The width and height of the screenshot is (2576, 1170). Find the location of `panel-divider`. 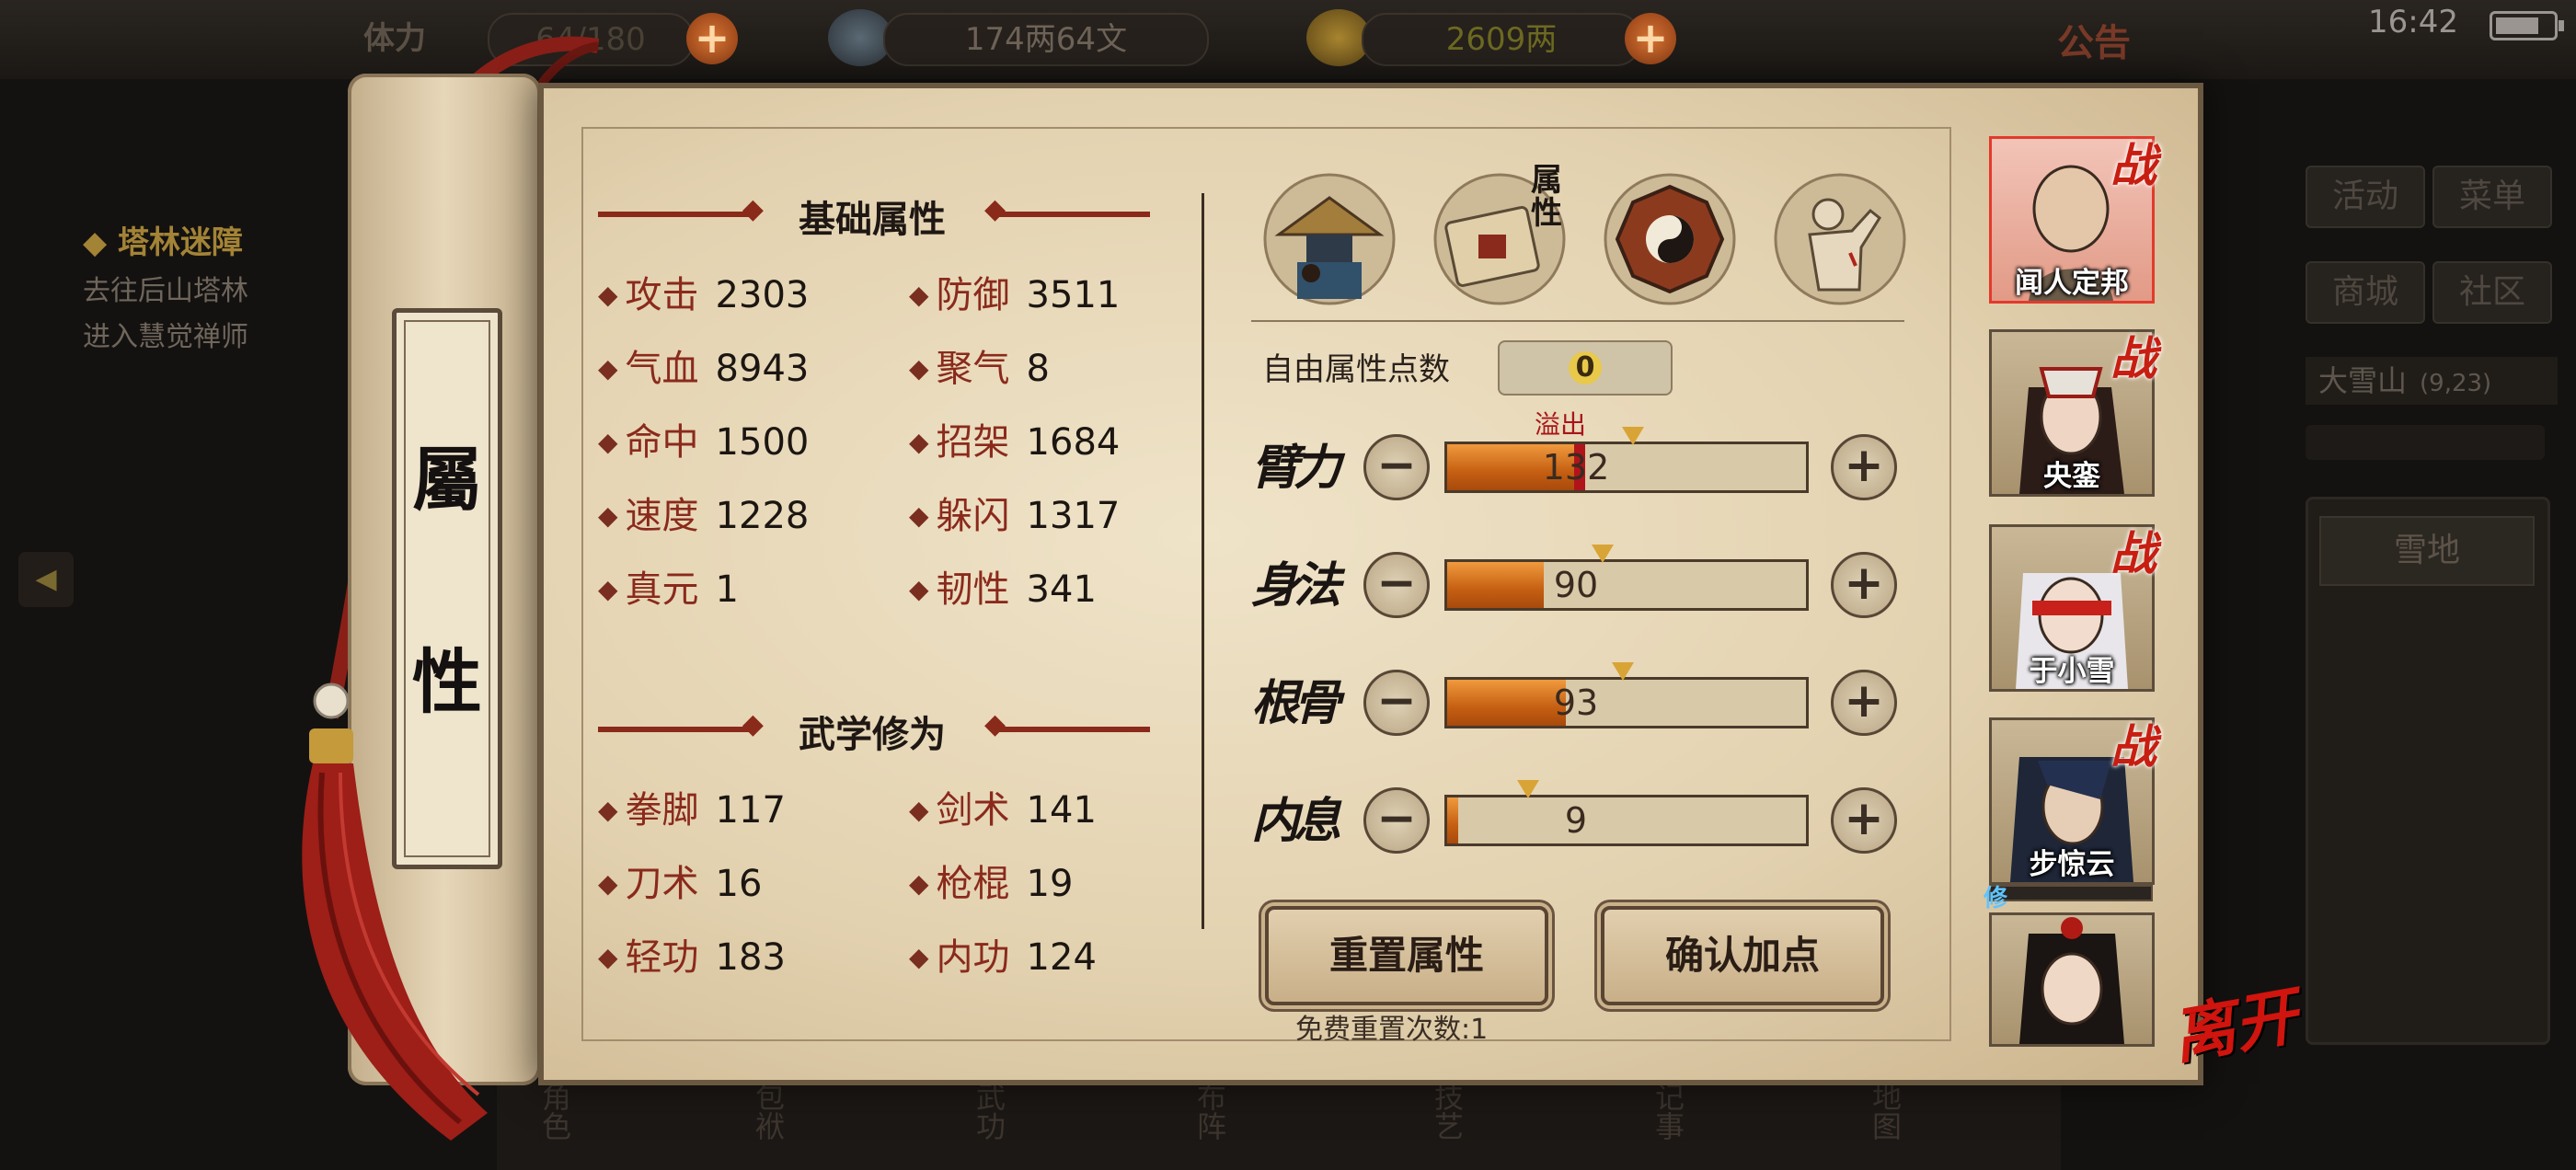

panel-divider is located at coordinates (1203, 561).